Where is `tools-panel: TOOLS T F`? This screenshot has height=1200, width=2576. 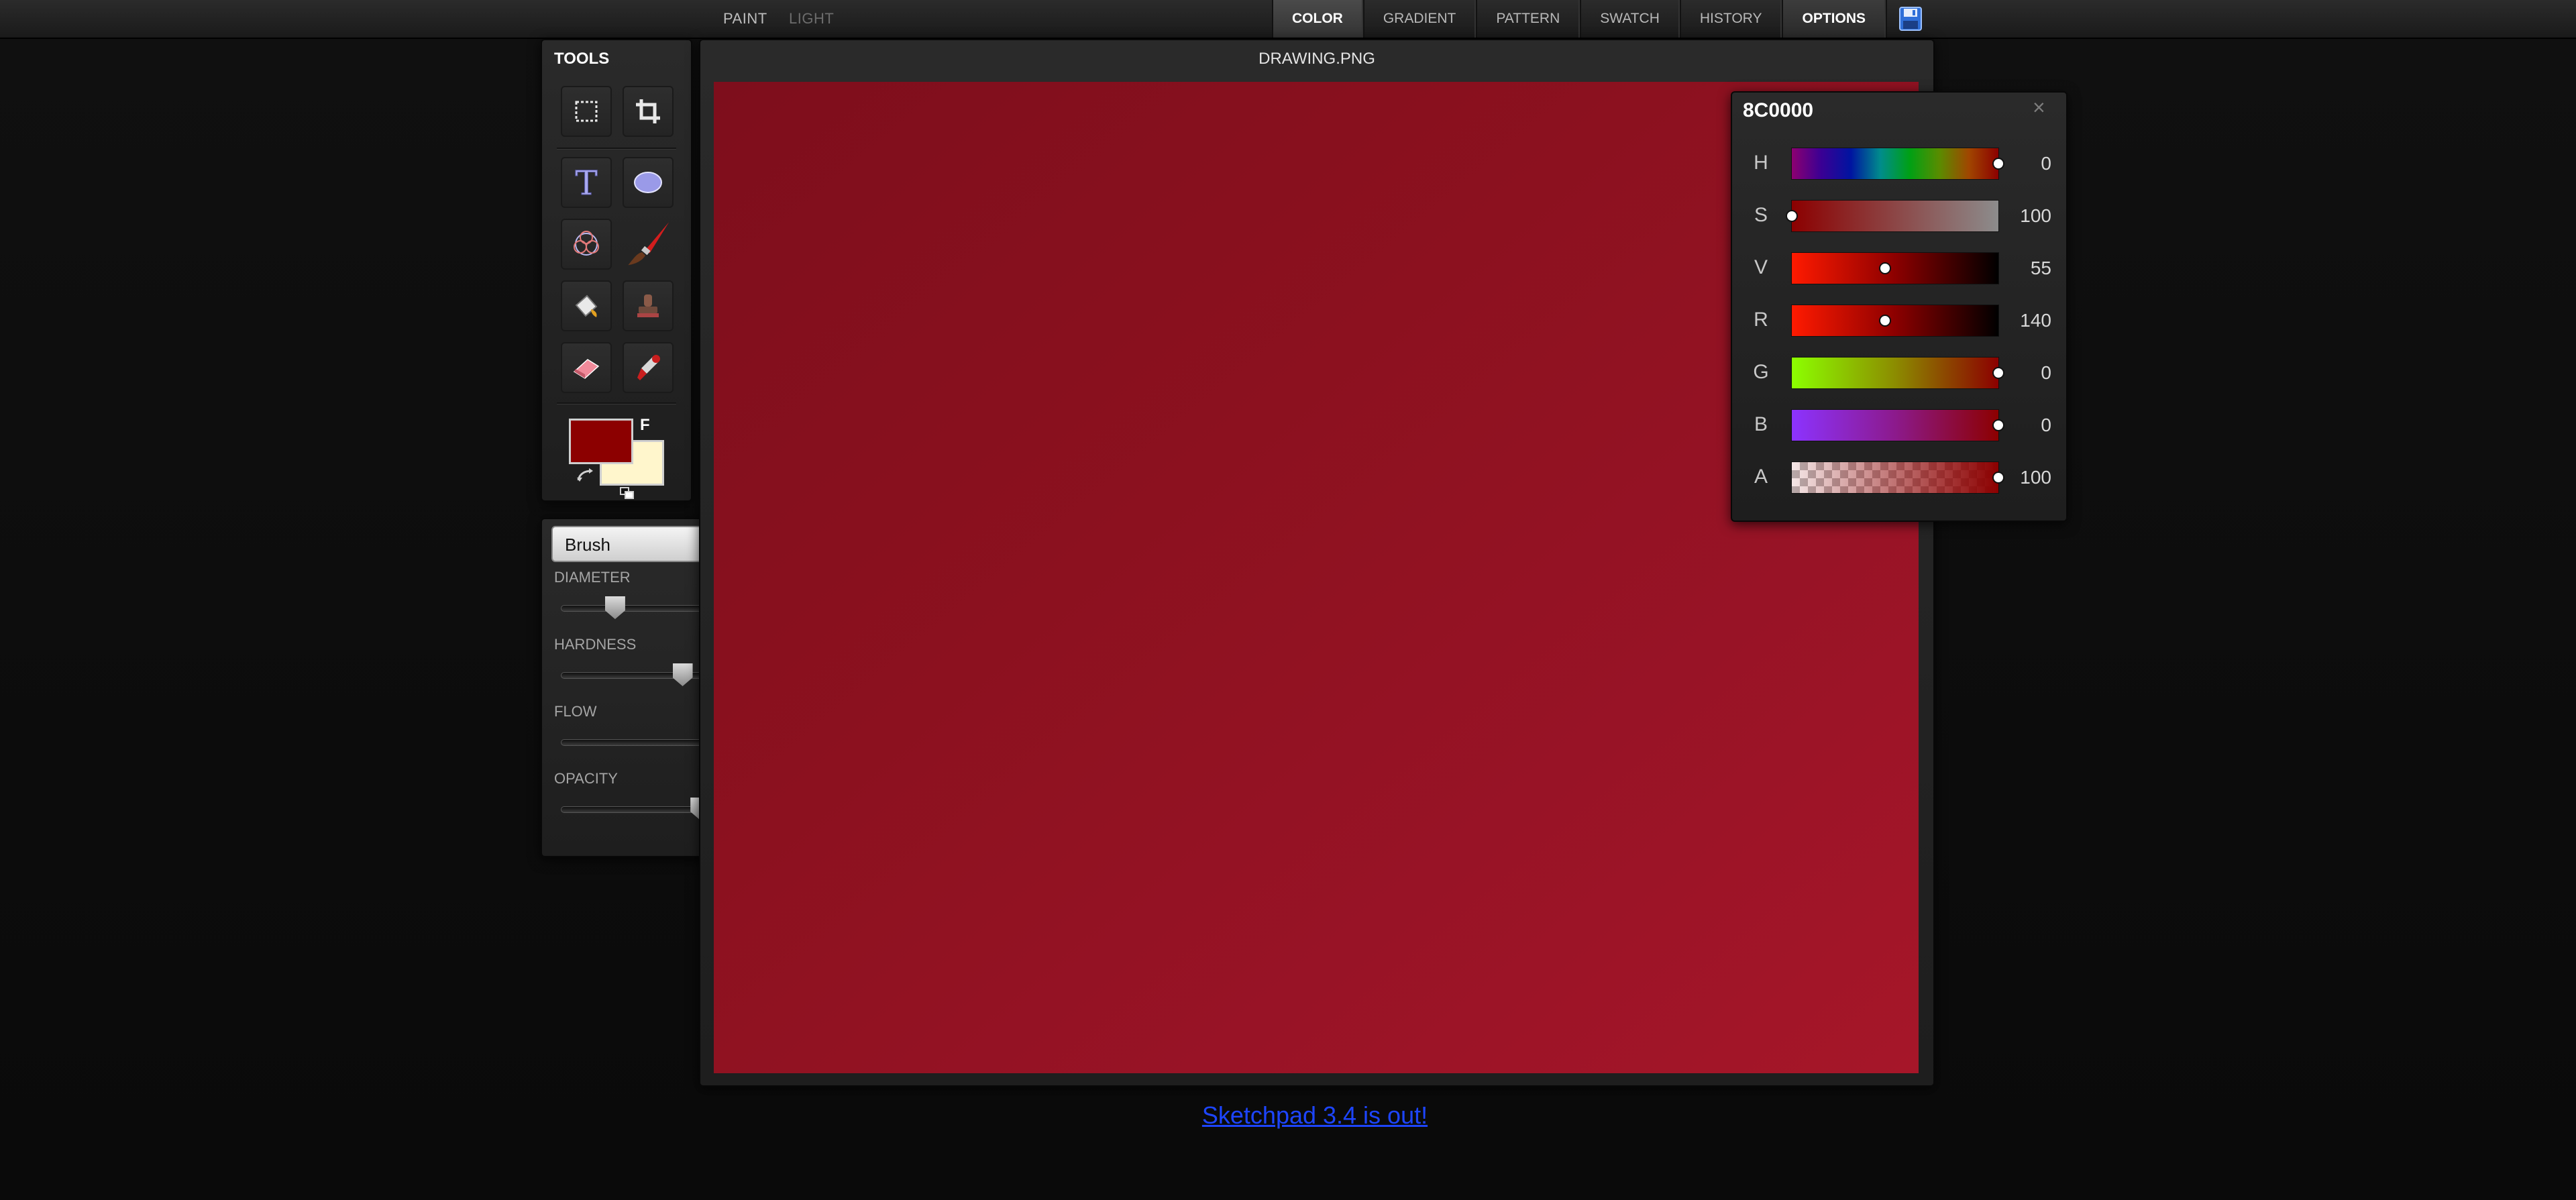 tools-panel: TOOLS T F is located at coordinates (616, 270).